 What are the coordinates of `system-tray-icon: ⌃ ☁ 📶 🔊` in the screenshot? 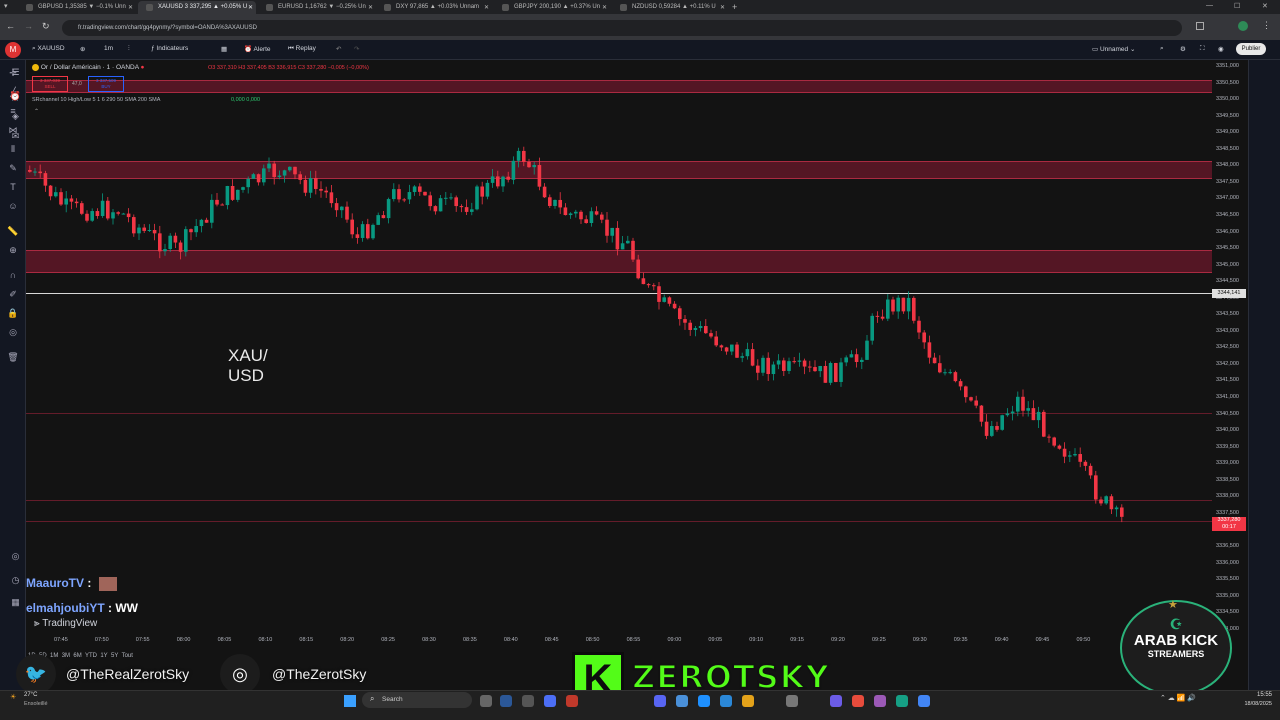 It's located at (1178, 698).